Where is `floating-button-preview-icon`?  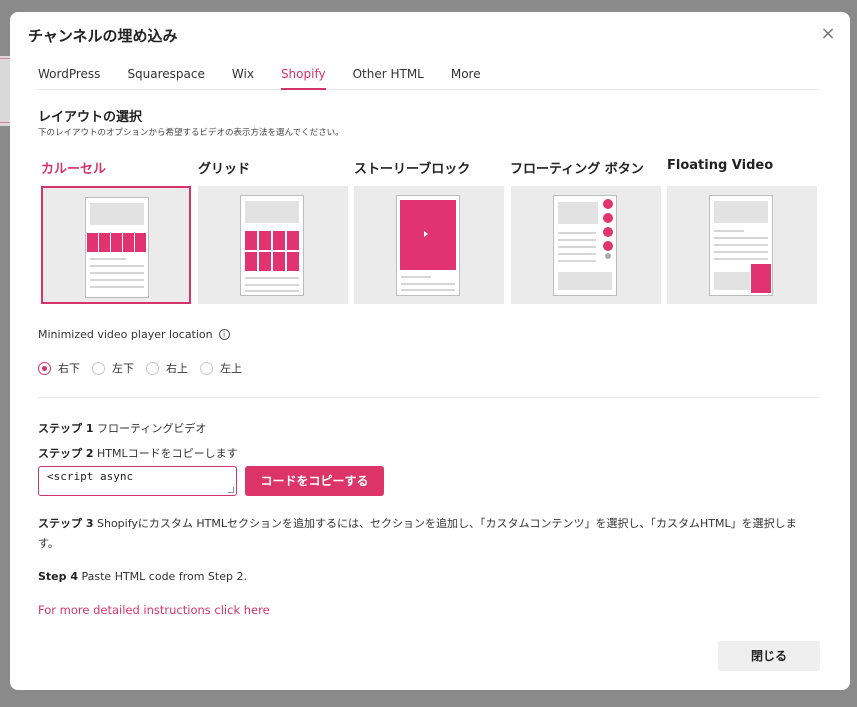
floating-button-preview-icon is located at coordinates (585, 245).